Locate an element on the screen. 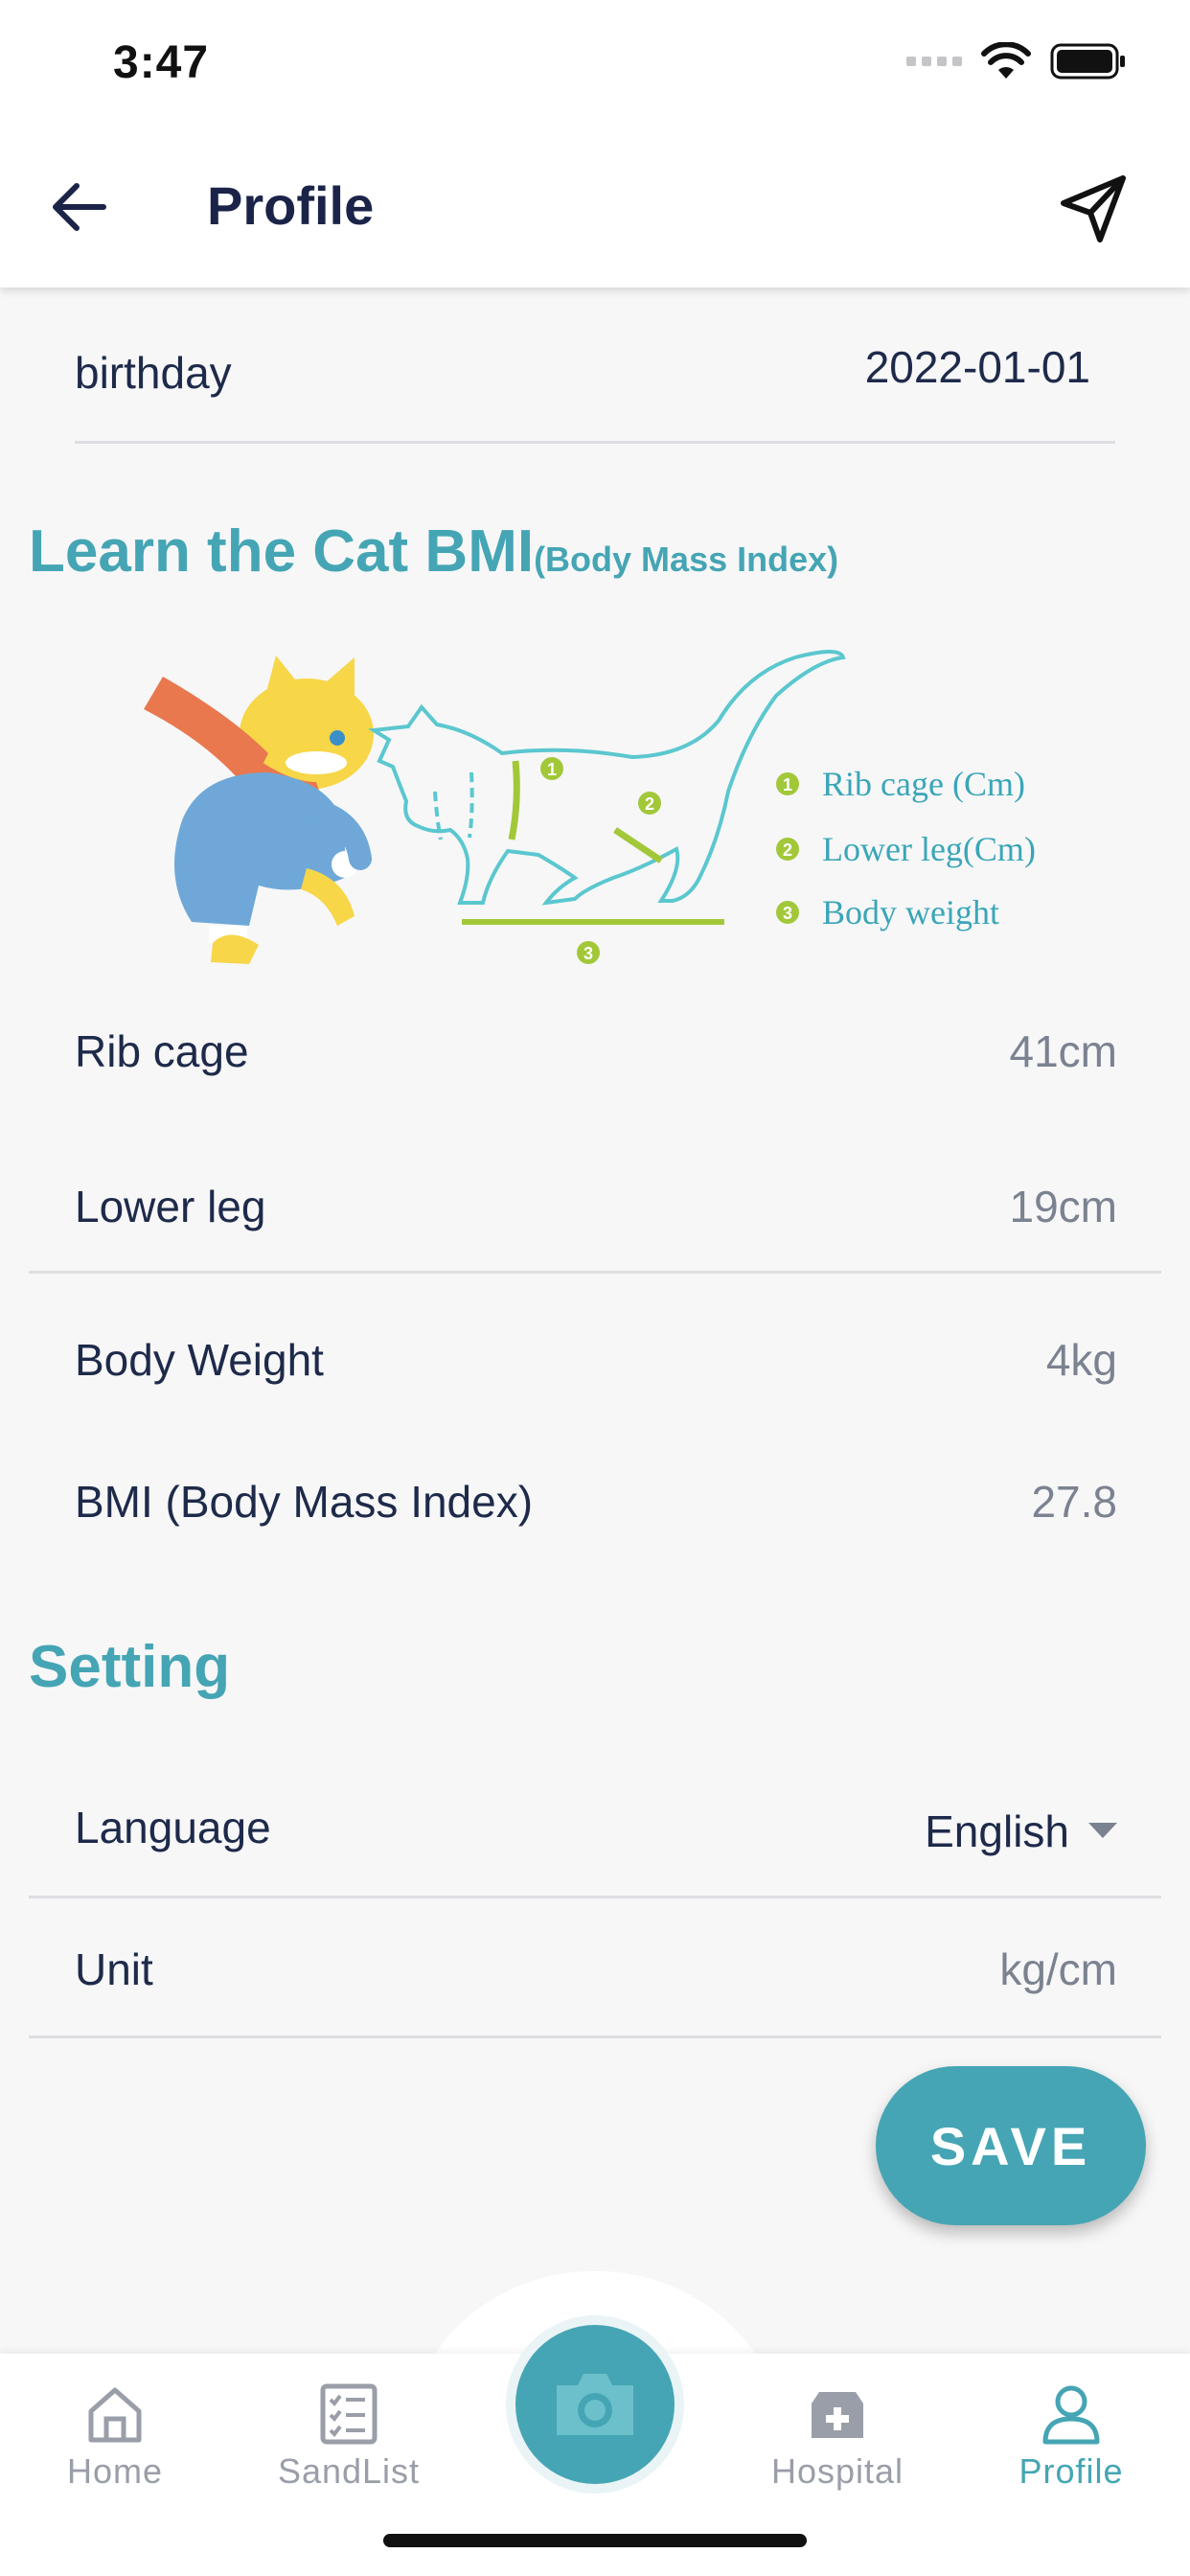  tab-hospital: Hospital is located at coordinates (838, 2437).